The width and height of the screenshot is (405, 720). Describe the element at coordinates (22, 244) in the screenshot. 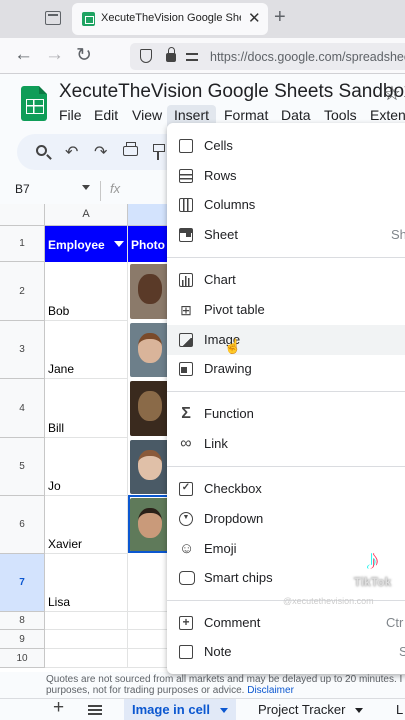

I see `row-header-1: 1` at that location.